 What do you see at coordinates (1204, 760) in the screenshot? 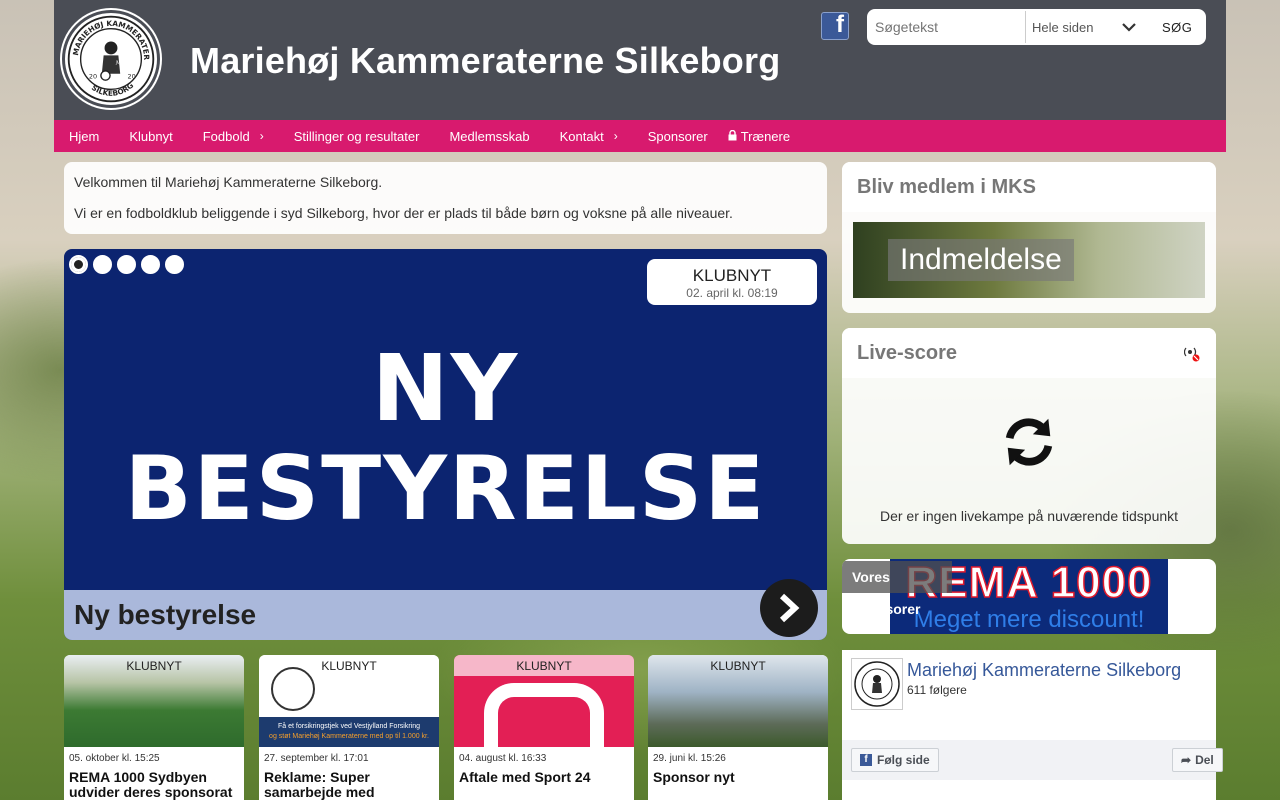
I see `facebook-share-label: Del` at bounding box center [1204, 760].